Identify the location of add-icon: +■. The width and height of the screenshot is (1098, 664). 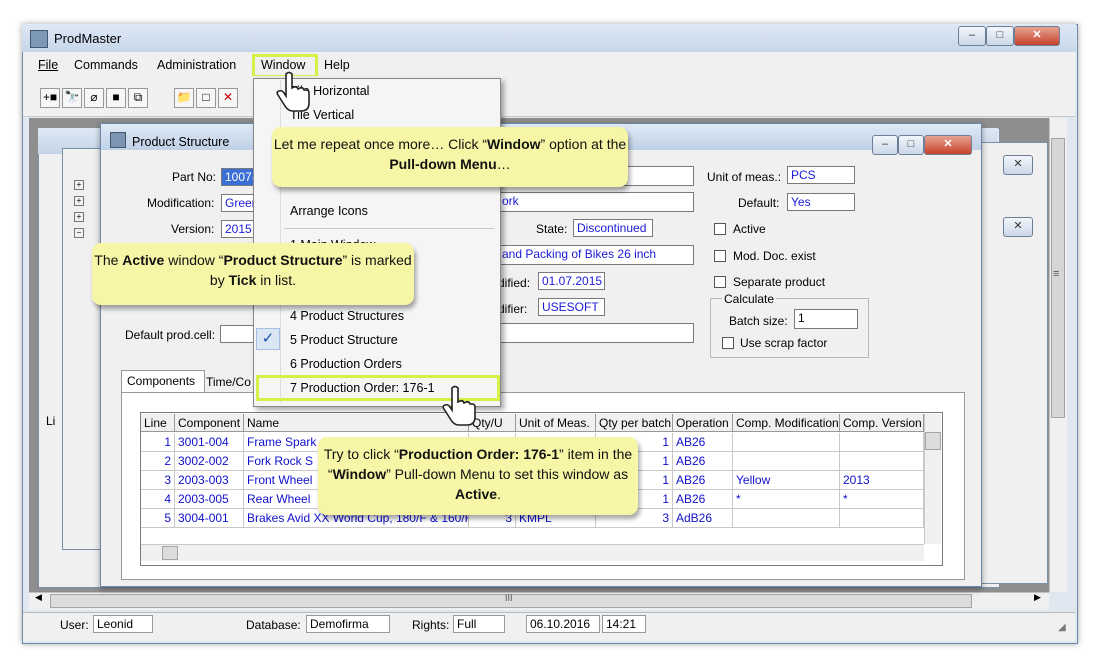
(50, 98).